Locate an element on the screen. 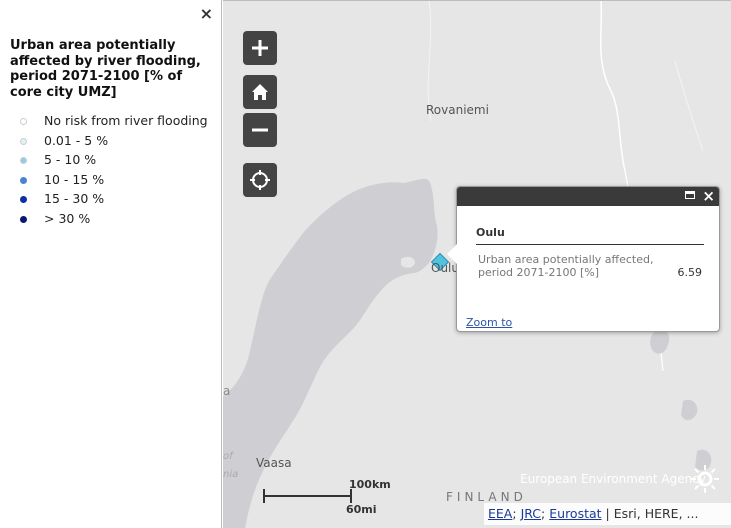  legend-item-label: > 30 % is located at coordinates (67, 218).